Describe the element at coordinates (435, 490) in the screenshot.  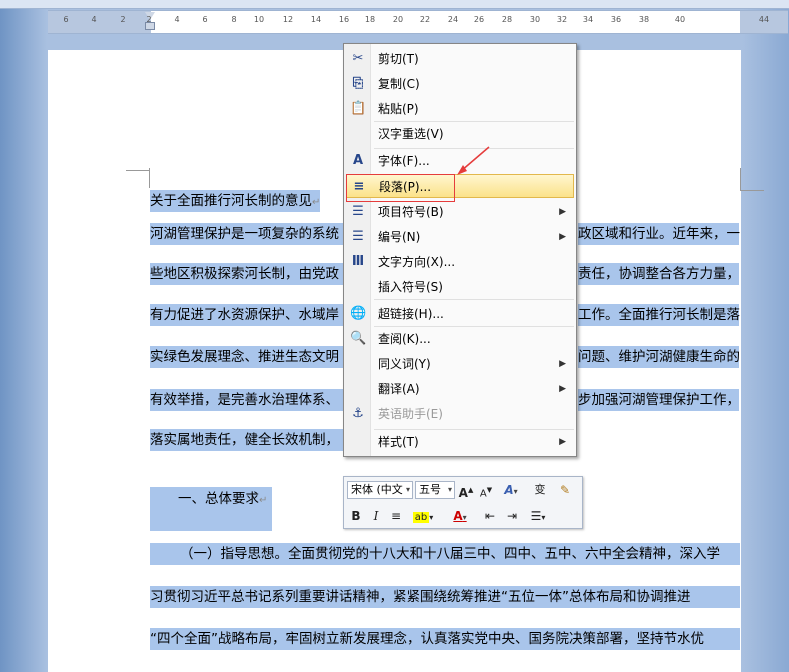
I see `font-size-select: 五号 ▾` at that location.